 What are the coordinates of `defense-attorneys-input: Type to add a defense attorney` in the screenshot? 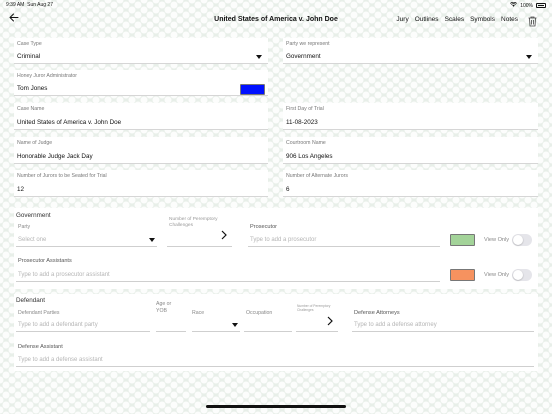 It's located at (443, 324).